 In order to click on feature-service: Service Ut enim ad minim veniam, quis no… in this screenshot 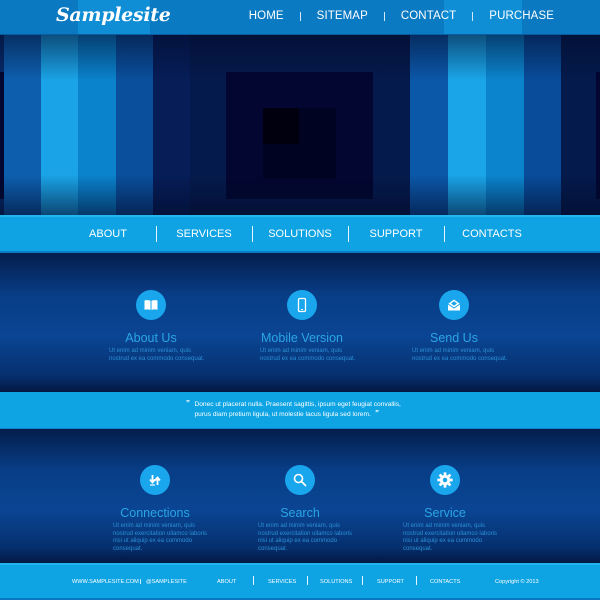, I will do `click(445, 509)`.